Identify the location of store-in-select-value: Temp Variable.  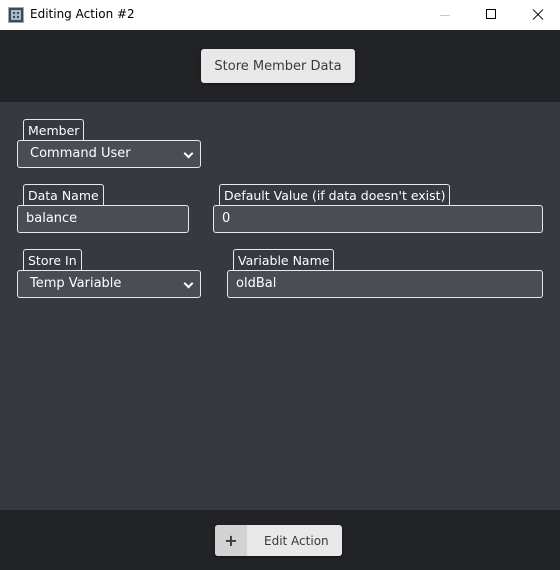
(76, 283).